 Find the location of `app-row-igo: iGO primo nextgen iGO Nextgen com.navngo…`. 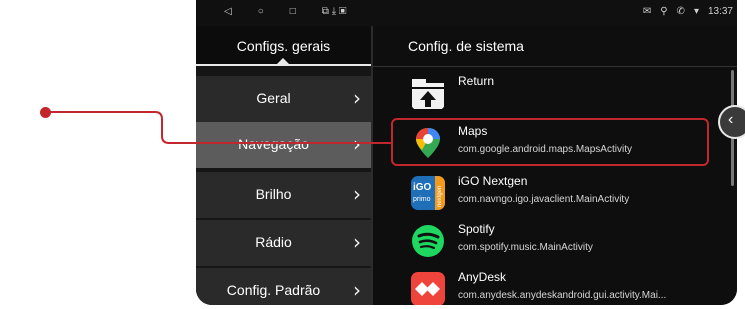

app-row-igo: iGO primo nextgen iGO Nextgen com.navngo… is located at coordinates (547, 193).